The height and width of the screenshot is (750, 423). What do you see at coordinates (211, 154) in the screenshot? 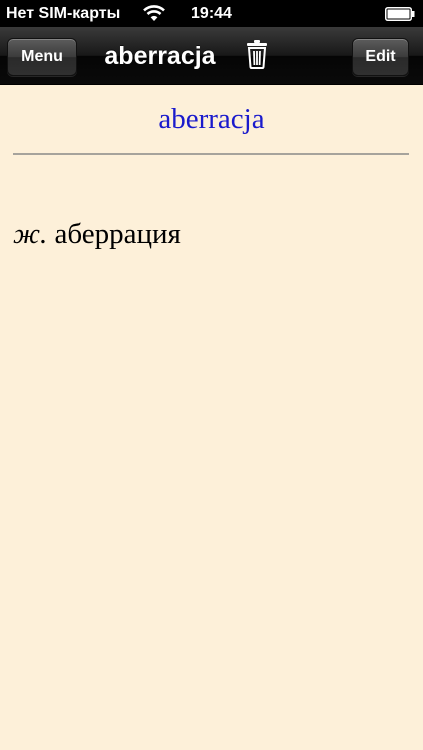
I see `divider` at bounding box center [211, 154].